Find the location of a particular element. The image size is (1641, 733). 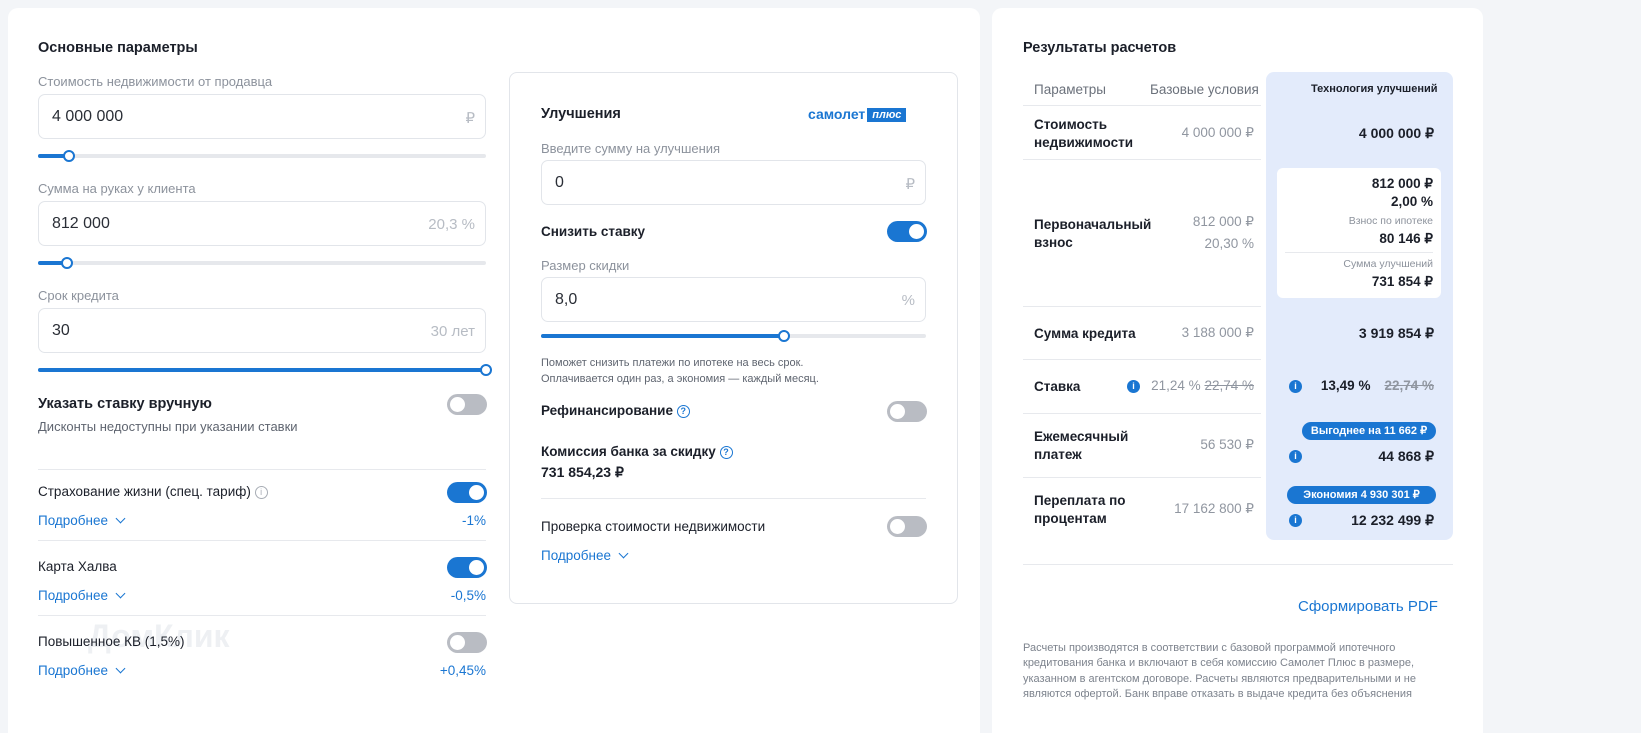

down-improved-amount: 812 000 ₽ is located at coordinates (1402, 183).